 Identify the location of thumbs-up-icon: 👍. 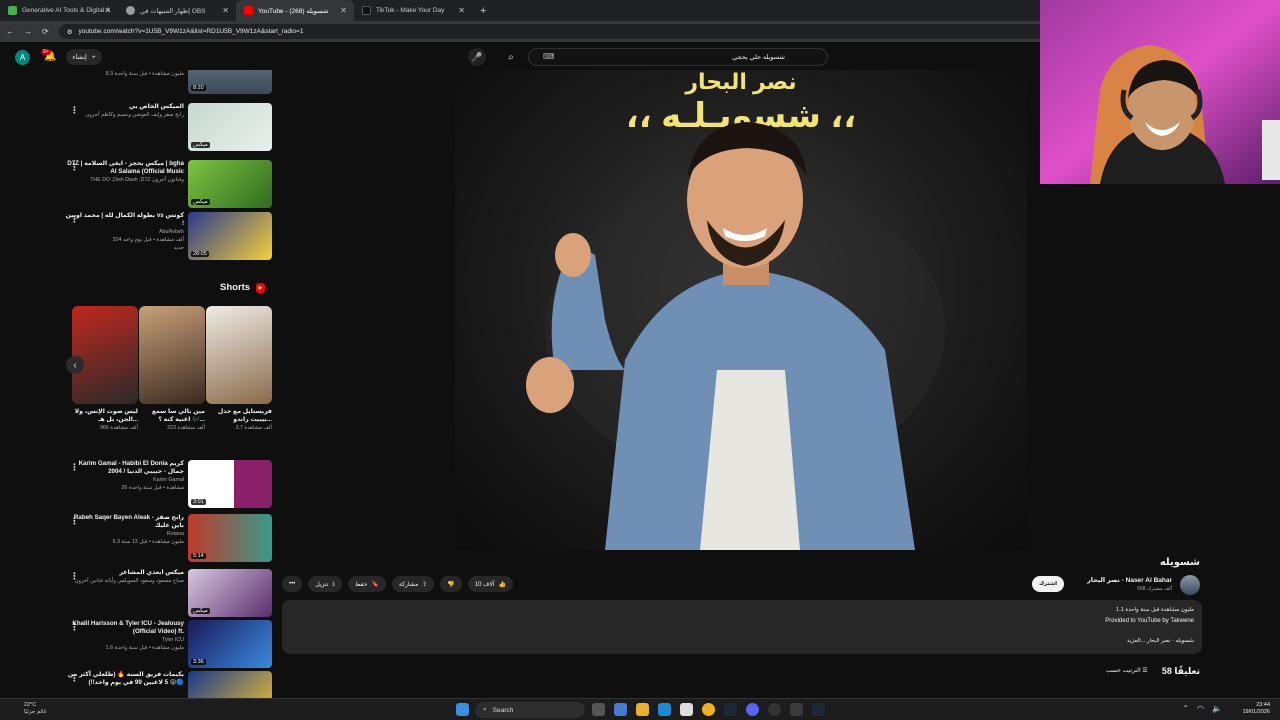
(502, 584).